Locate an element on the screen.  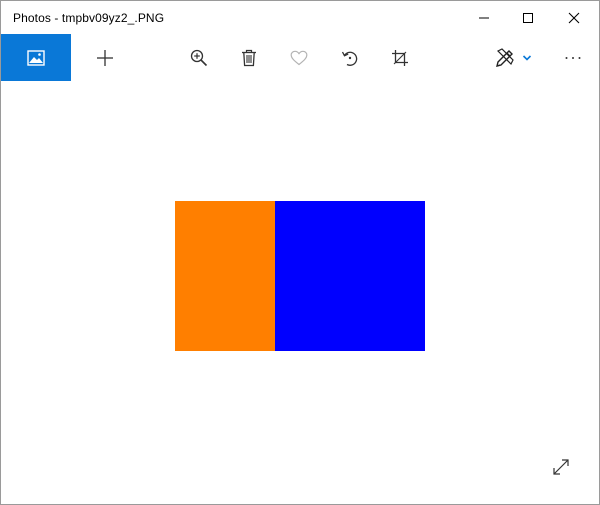
crop-button is located at coordinates (400, 57).